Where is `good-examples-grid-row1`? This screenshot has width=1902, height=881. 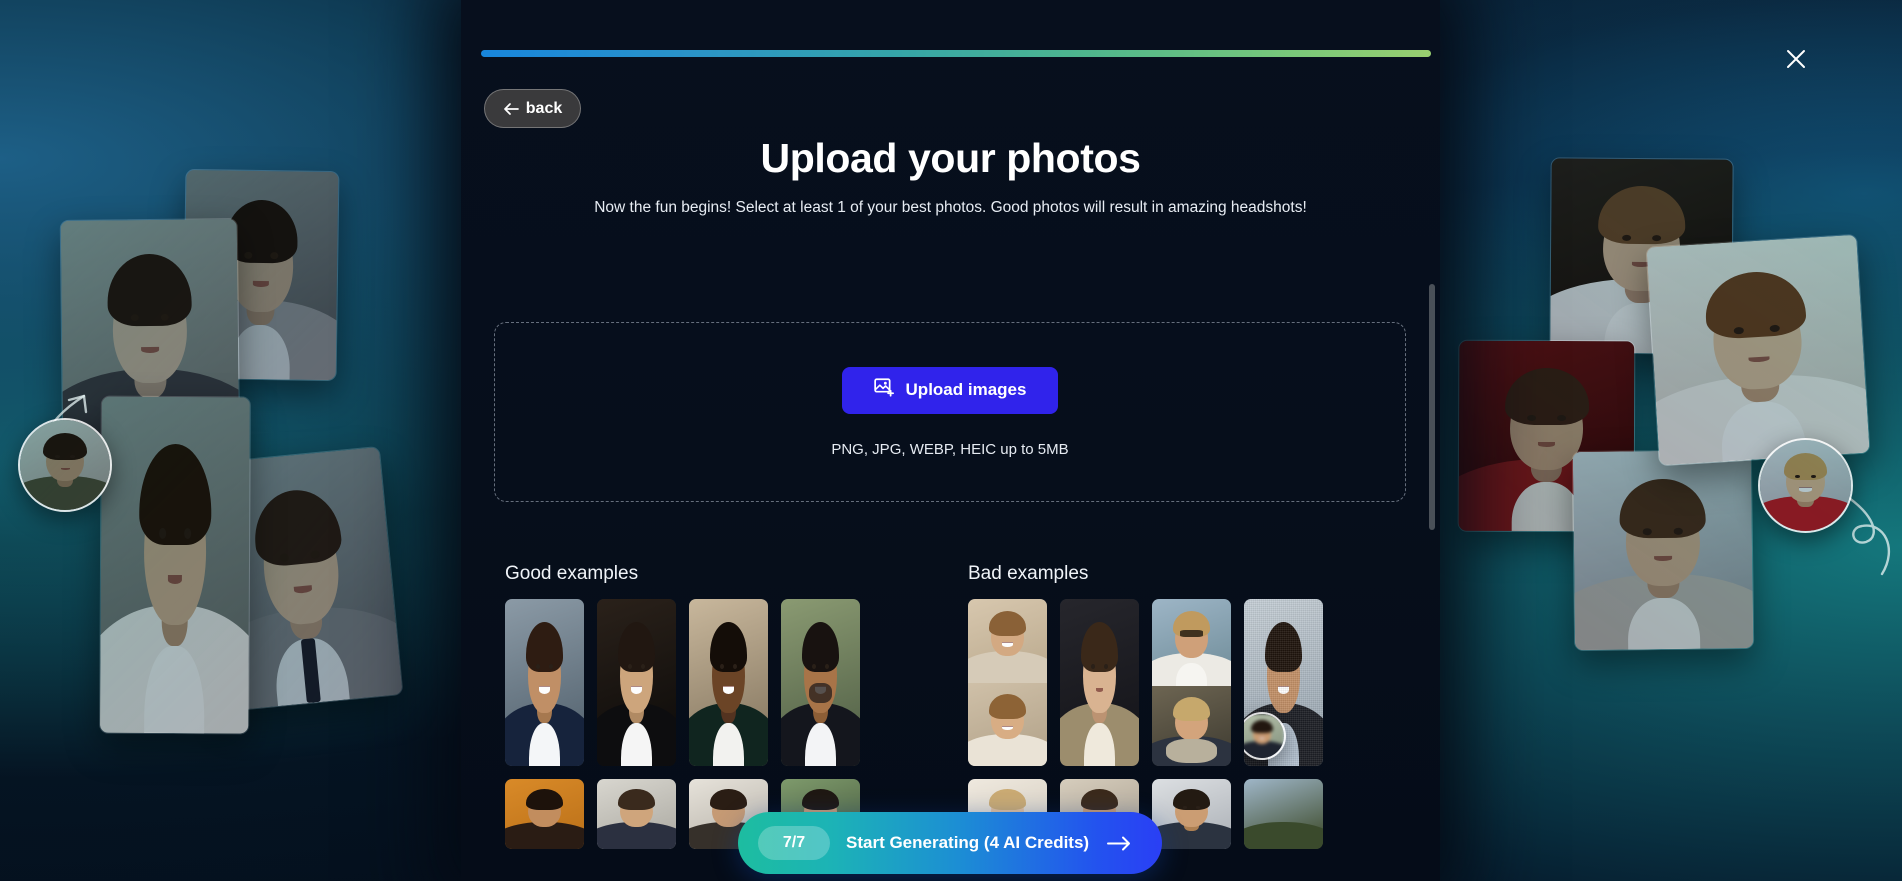 good-examples-grid-row1 is located at coordinates (720, 682).